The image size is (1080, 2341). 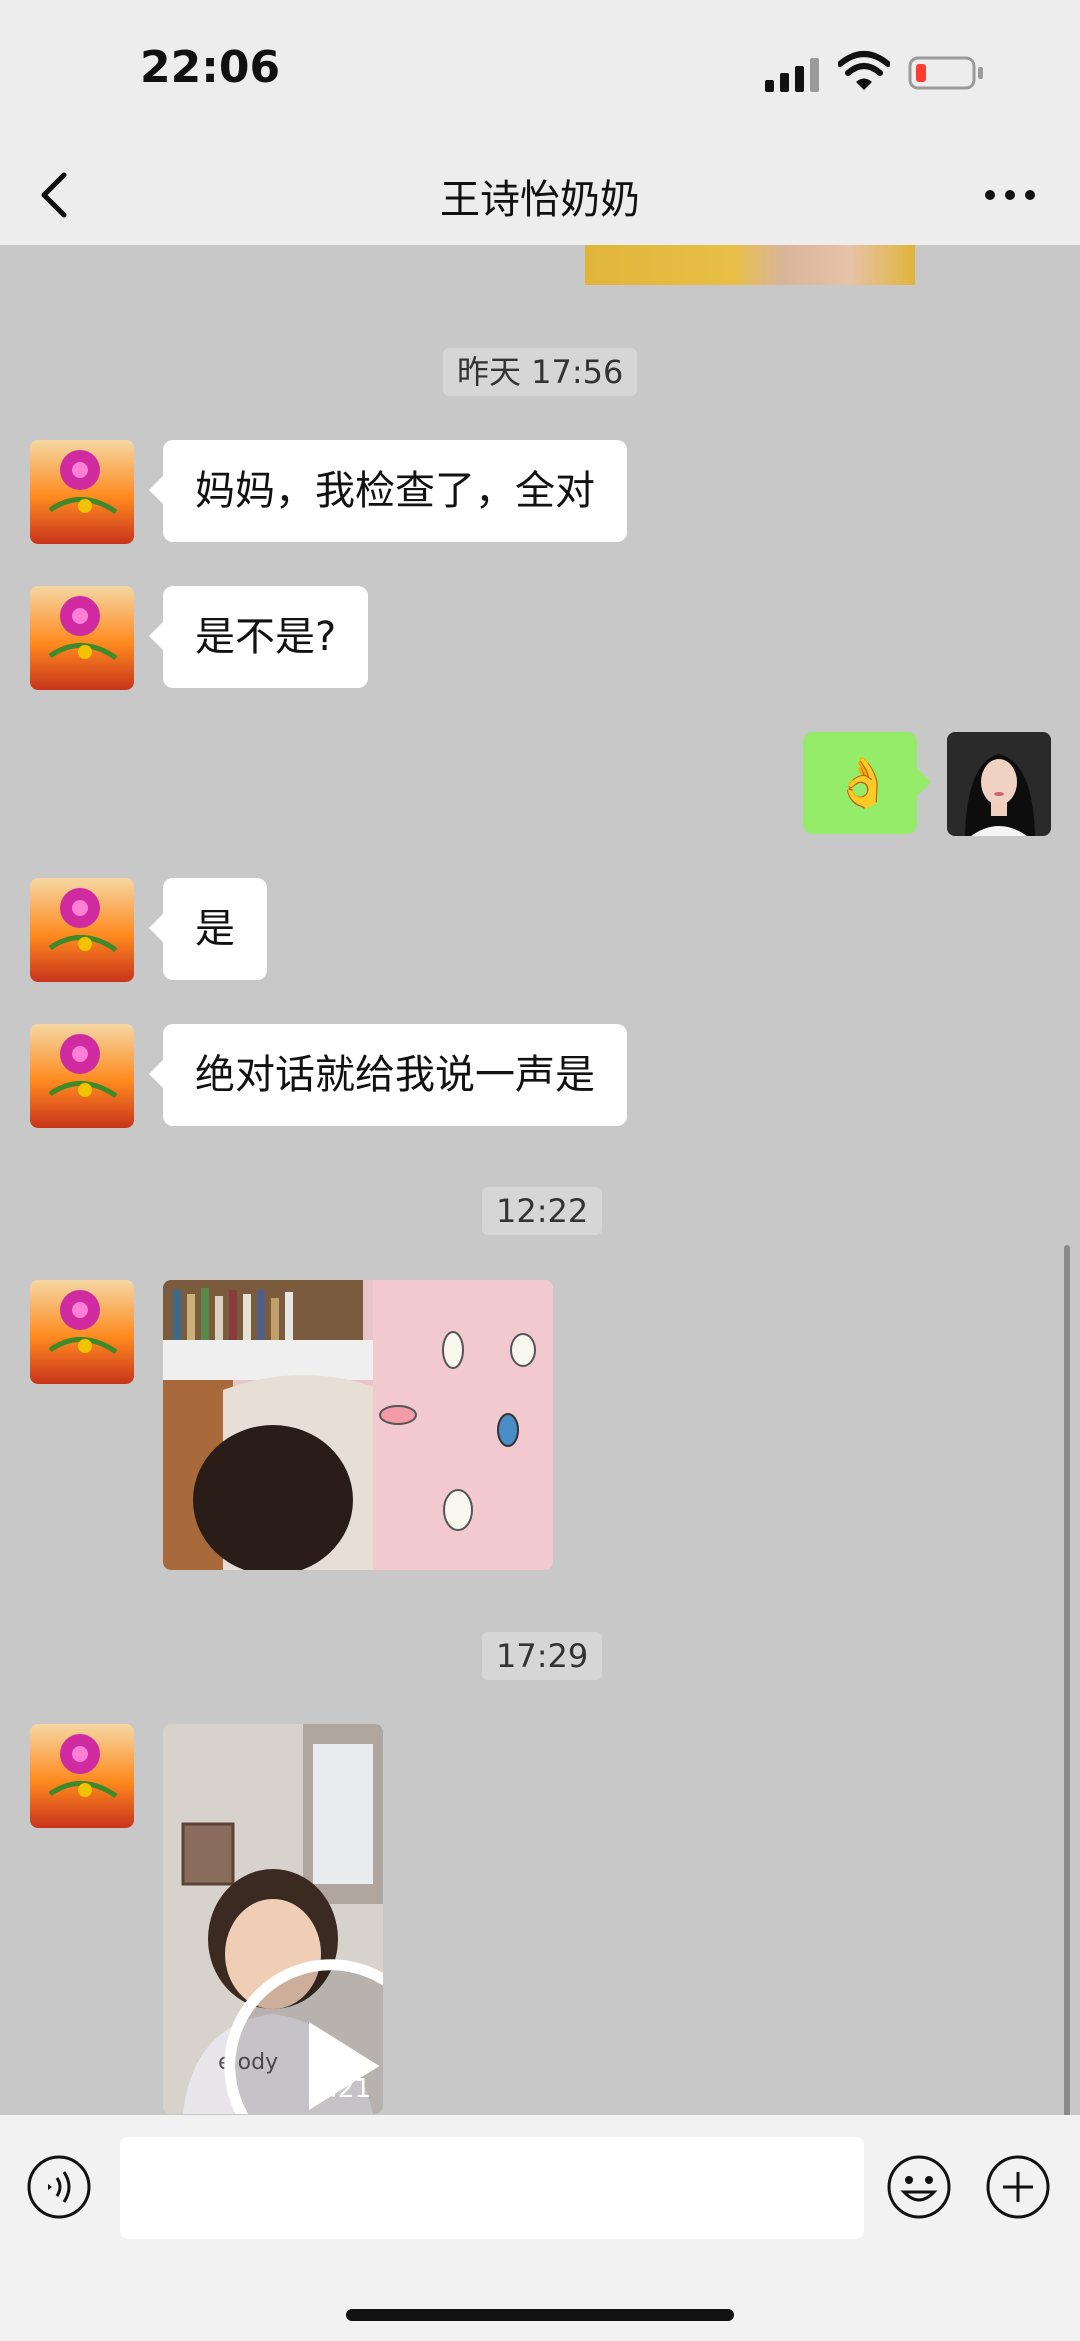 I want to click on signal-bars-icon, so click(x=792, y=75).